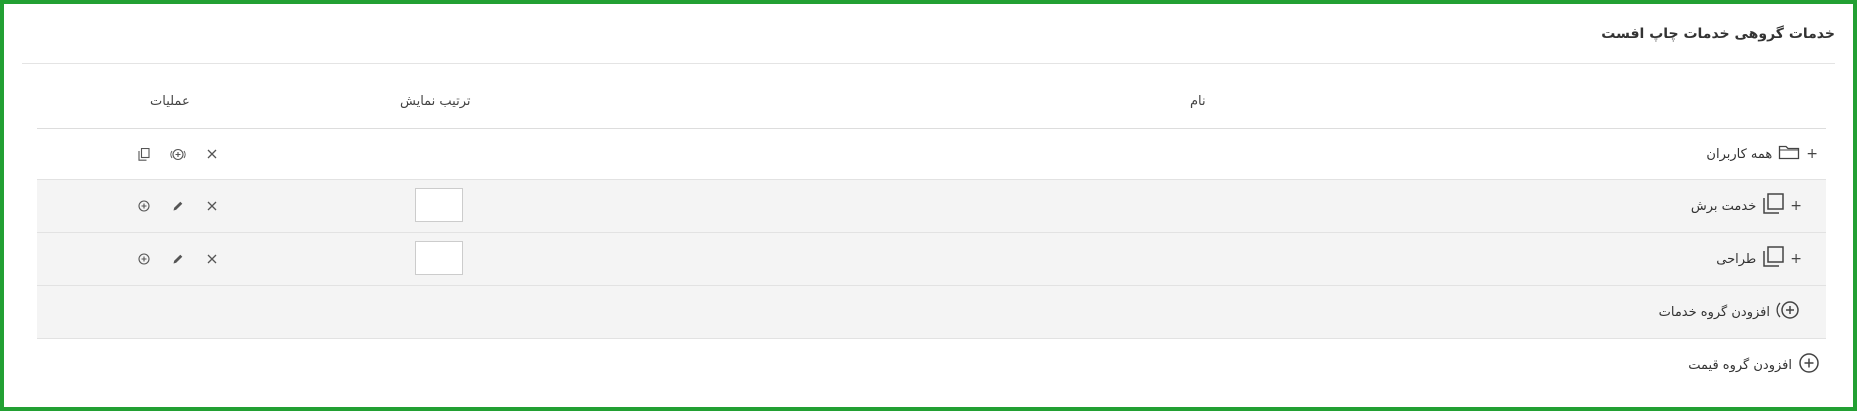 The width and height of the screenshot is (1857, 411). I want to click on table-row-add-price-group: افزودن گروه قیمت, so click(931, 365).